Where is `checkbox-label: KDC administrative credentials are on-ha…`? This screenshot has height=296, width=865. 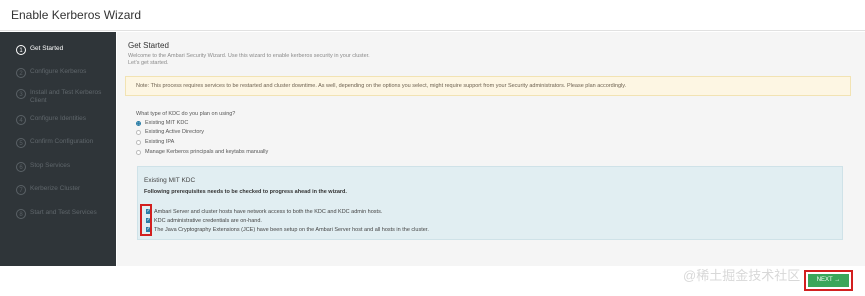 checkbox-label: KDC administrative credentials are on-ha… is located at coordinates (208, 220).